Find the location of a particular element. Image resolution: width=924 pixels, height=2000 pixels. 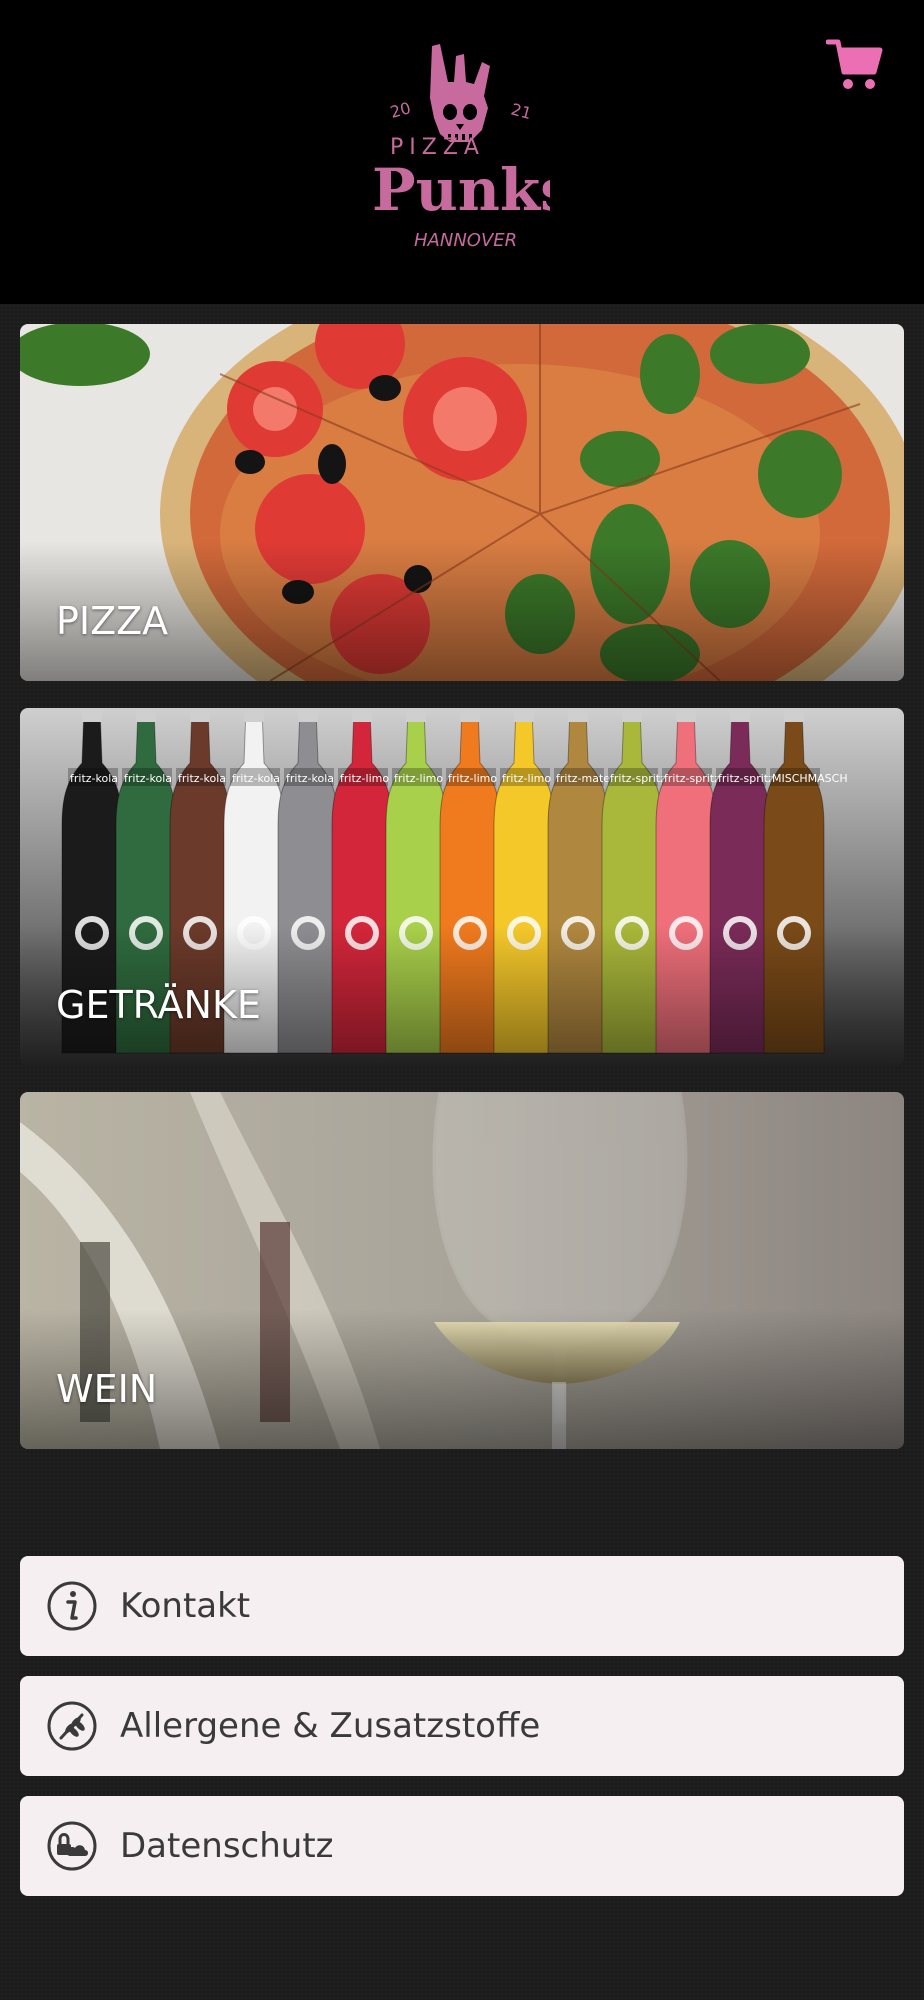

link-datenschutz: Datenschutz is located at coordinates (462, 1846).